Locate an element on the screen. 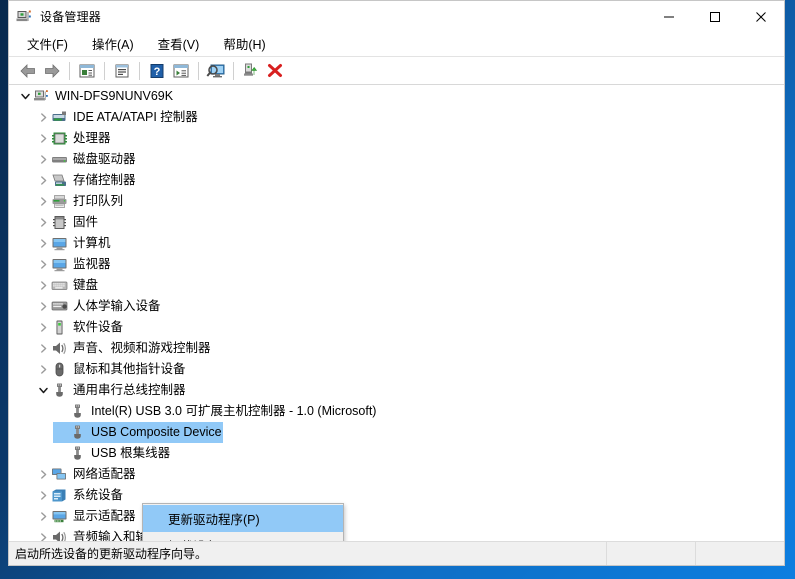 This screenshot has height=579, width=795. software-device-icon is located at coordinates (59, 327).